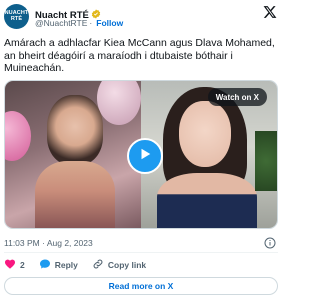 The image size is (320, 300). Describe the element at coordinates (237, 97) in the screenshot. I see `watch-on-x-button: Watch on X` at that location.